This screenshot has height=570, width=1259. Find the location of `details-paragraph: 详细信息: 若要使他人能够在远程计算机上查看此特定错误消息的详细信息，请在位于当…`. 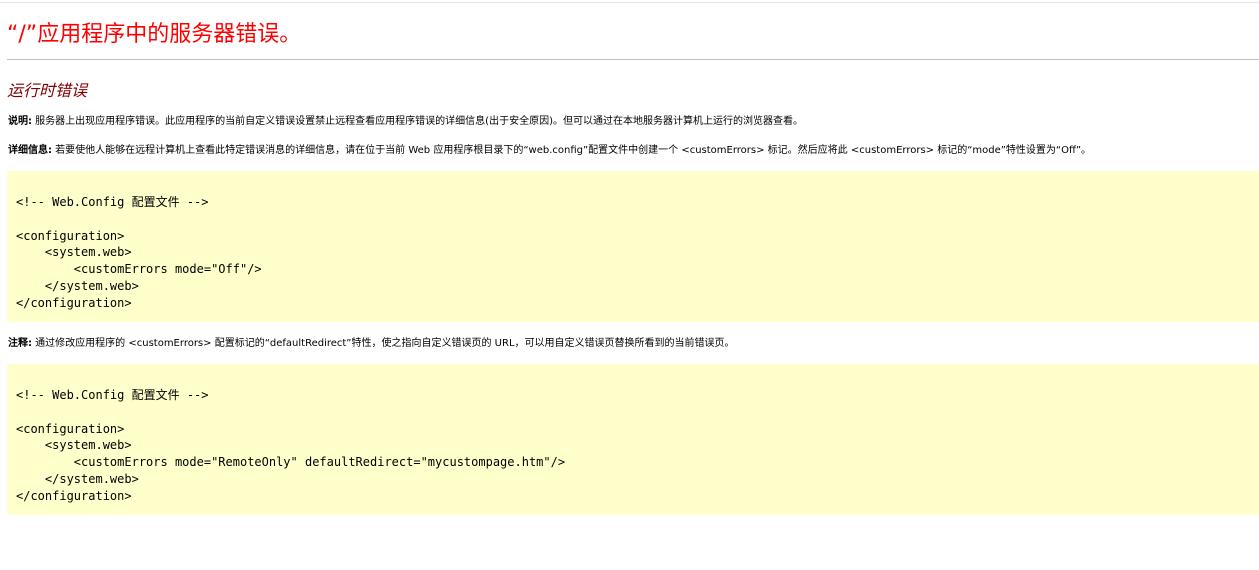

details-paragraph: 详细信息: 若要使他人能够在远程计算机上查看此特定错误消息的详细信息，请在位于当… is located at coordinates (549, 151).